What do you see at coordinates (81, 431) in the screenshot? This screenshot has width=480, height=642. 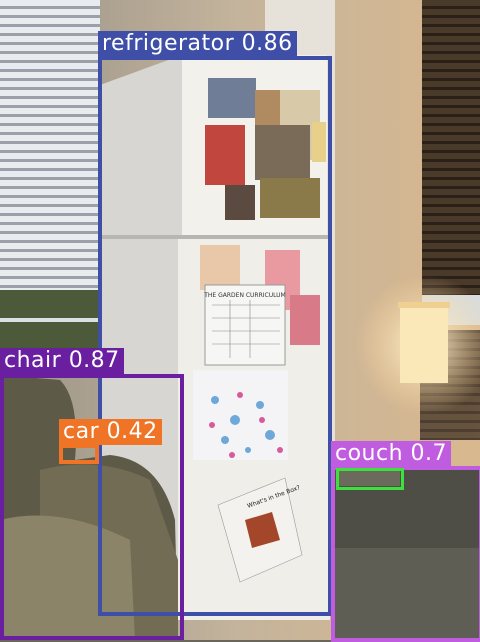 I see `car-class-text: car` at bounding box center [81, 431].